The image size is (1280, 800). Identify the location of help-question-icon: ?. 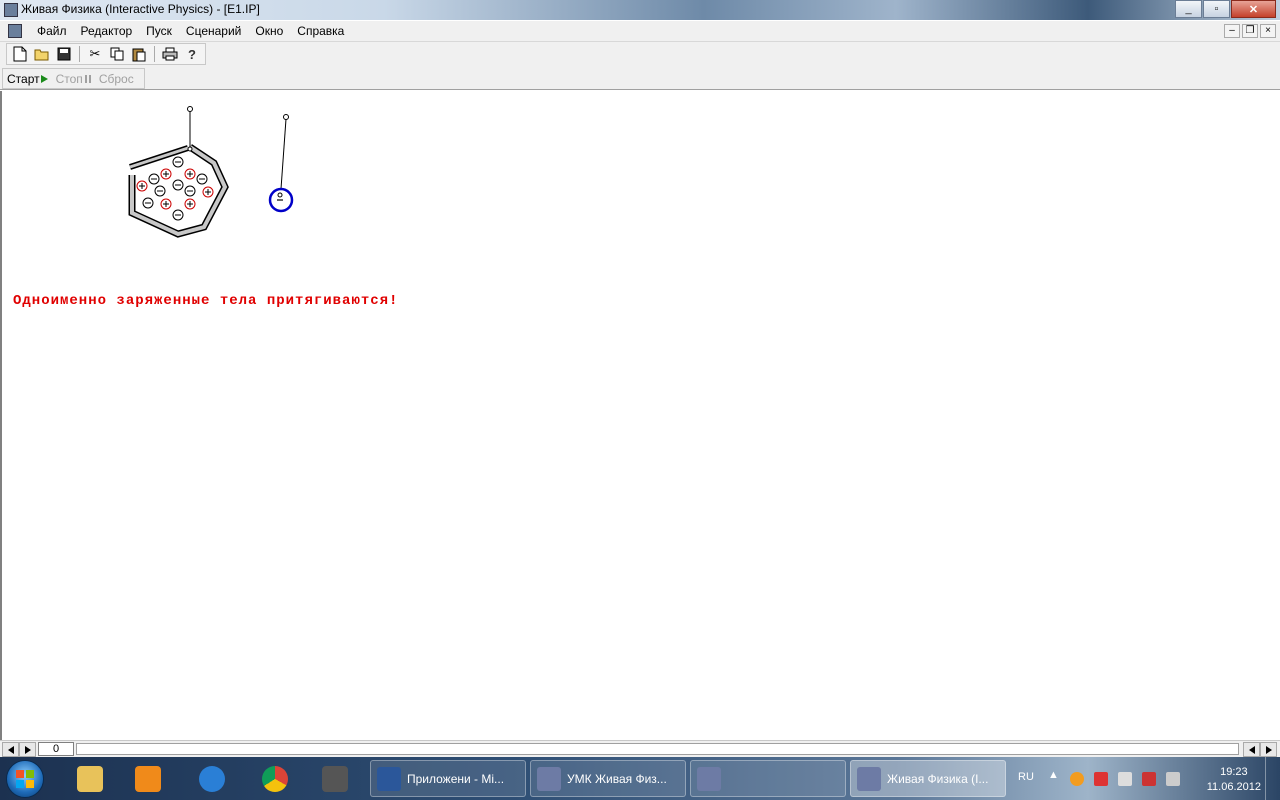
(192, 54).